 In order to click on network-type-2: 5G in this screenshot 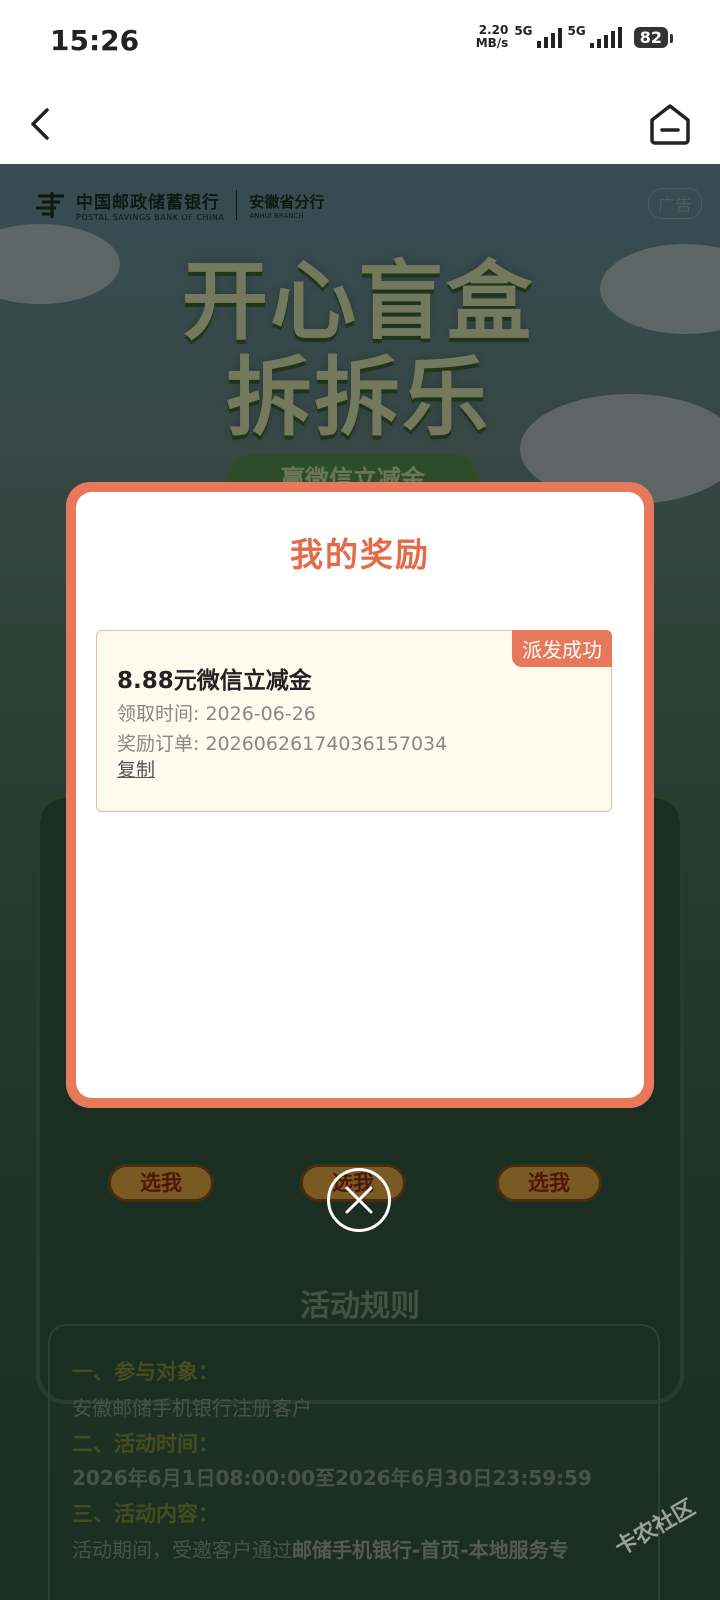, I will do `click(576, 31)`.